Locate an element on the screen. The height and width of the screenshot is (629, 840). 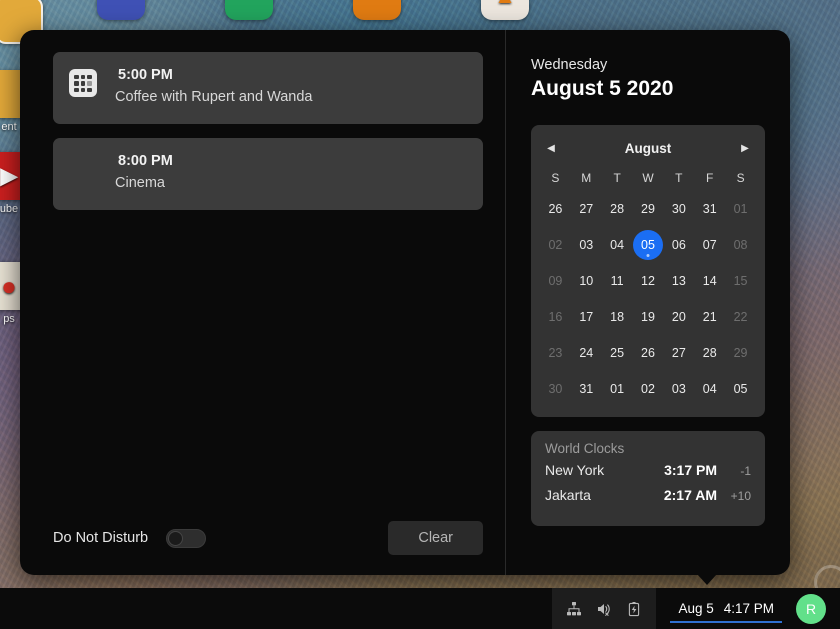
calendar-day-label: 15 is located at coordinates (740, 281).